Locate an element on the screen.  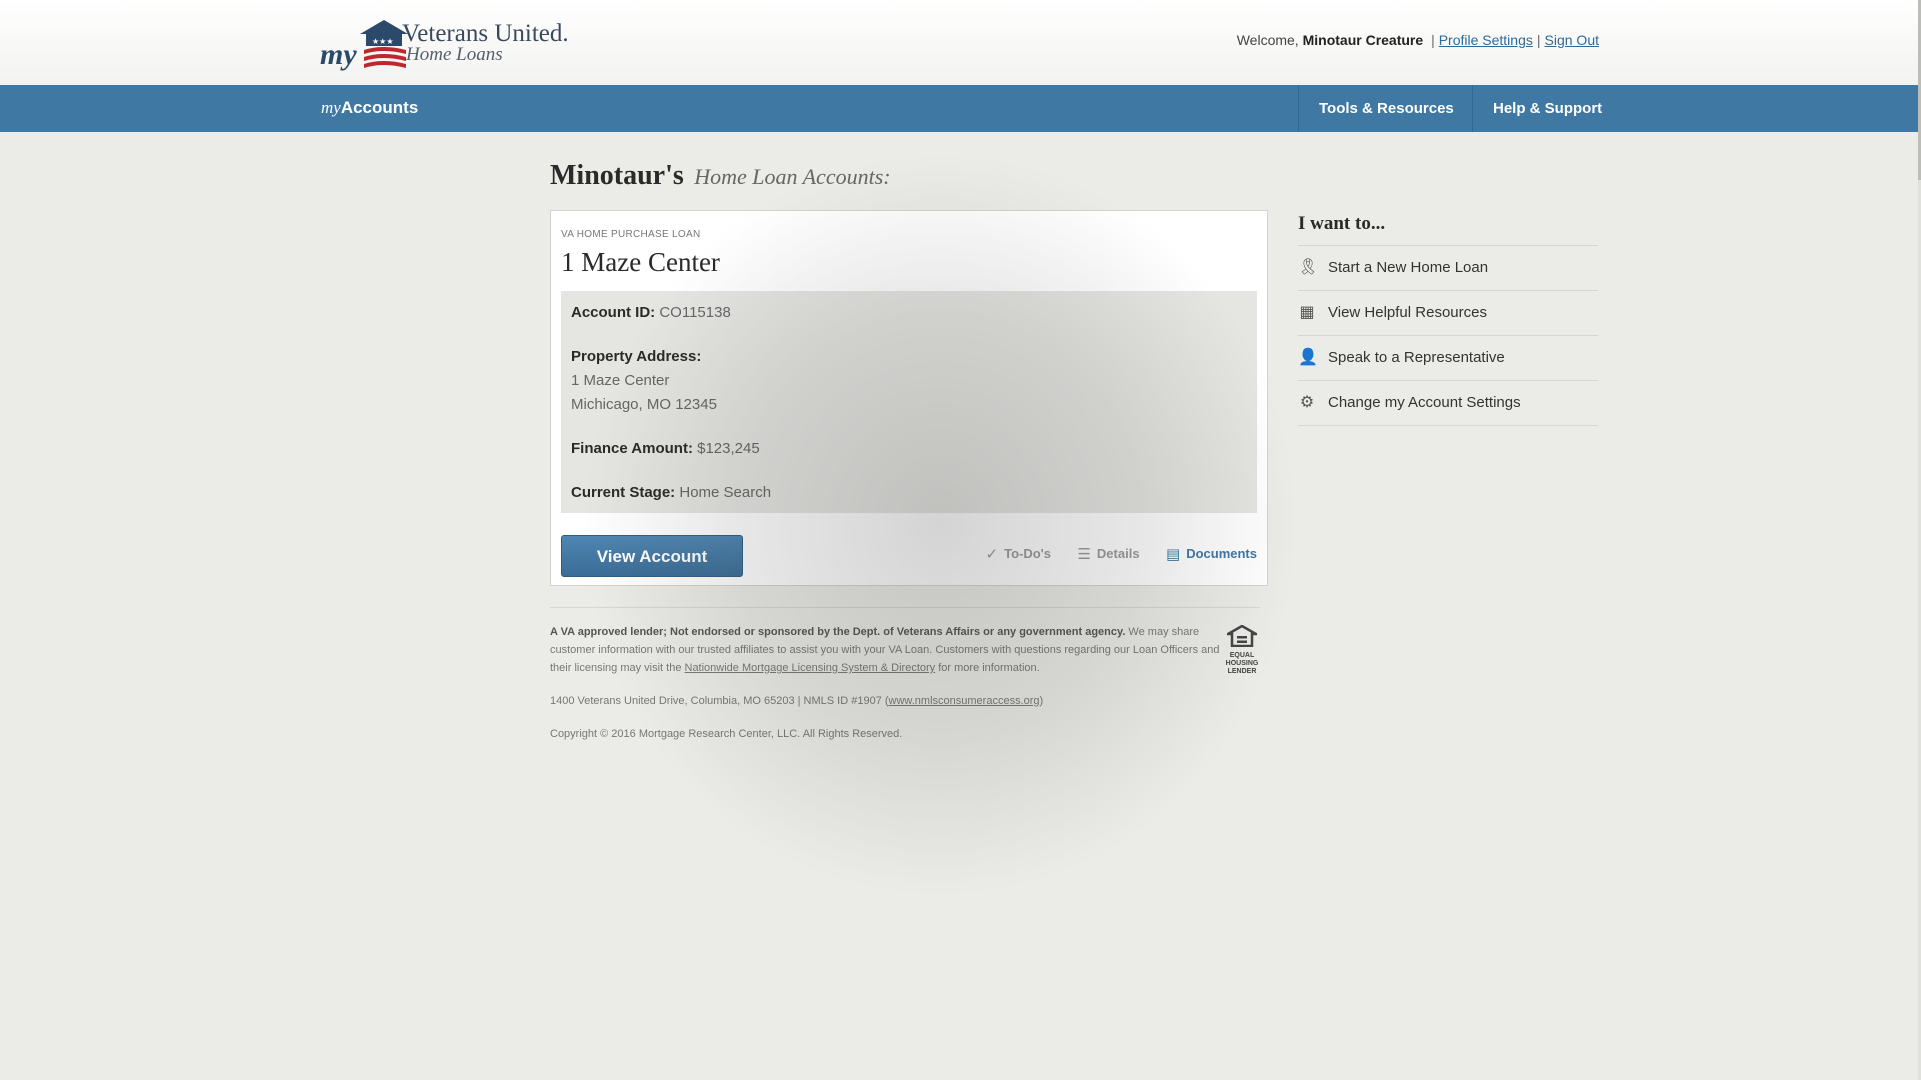
finance-amount-label: Finance Amount: is located at coordinates (632, 448).